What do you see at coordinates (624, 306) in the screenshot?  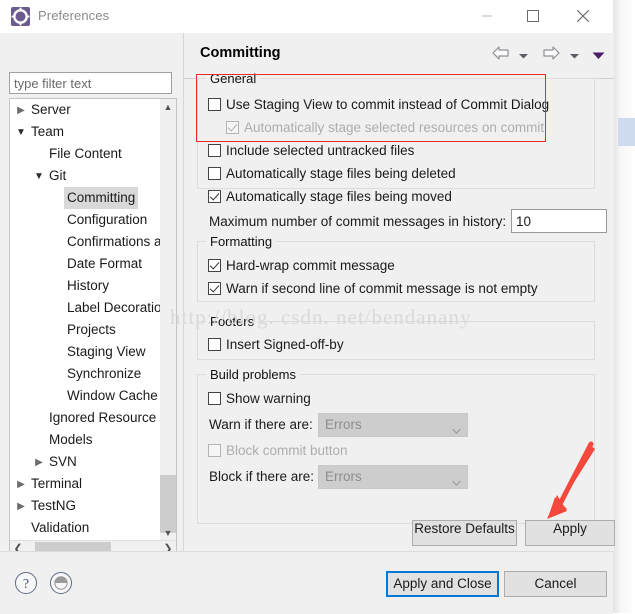 I see `background-window-edge` at bounding box center [624, 306].